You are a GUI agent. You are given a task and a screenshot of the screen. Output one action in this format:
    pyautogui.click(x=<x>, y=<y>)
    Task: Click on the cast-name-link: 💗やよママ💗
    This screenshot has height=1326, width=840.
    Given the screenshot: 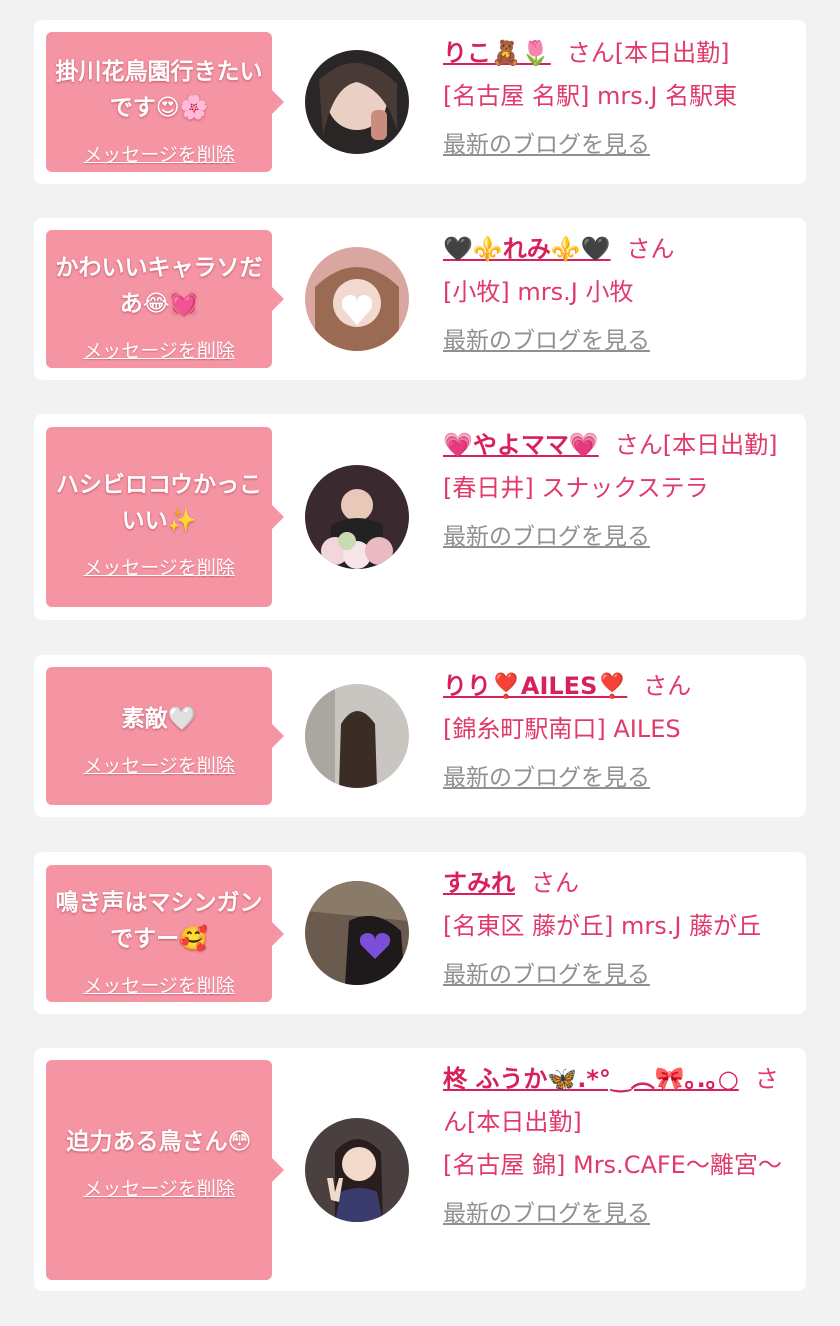 What is the action you would take?
    pyautogui.click(x=521, y=445)
    